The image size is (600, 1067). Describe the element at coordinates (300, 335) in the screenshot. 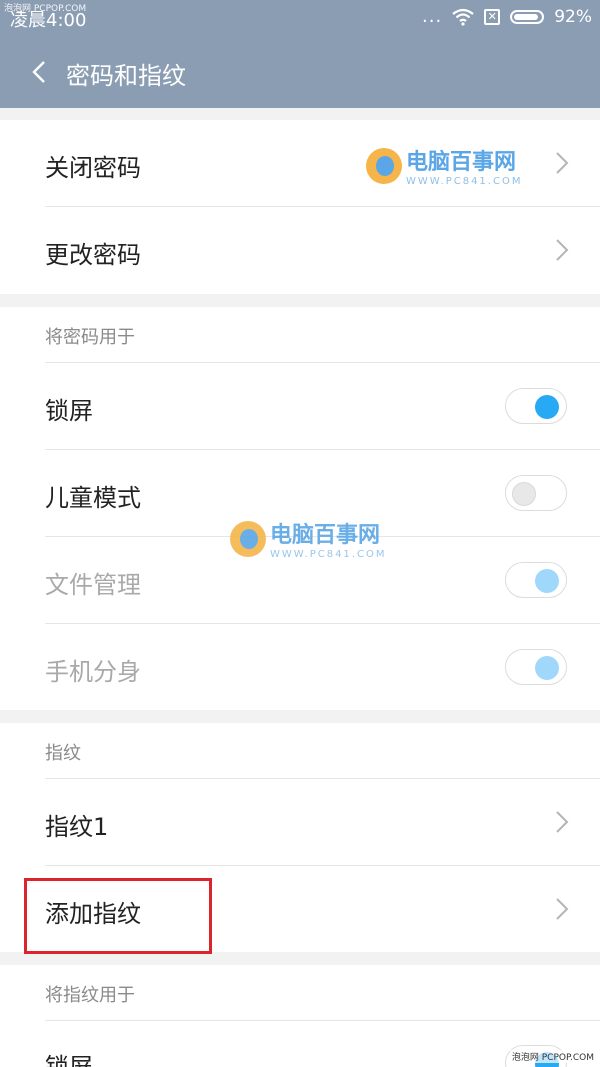

I see `use-password-heading-row: 将密码用于` at that location.